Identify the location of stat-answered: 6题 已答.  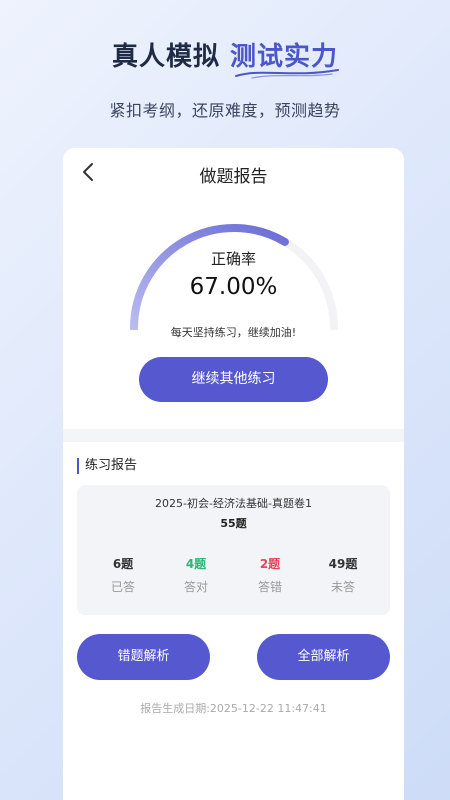
(123, 575).